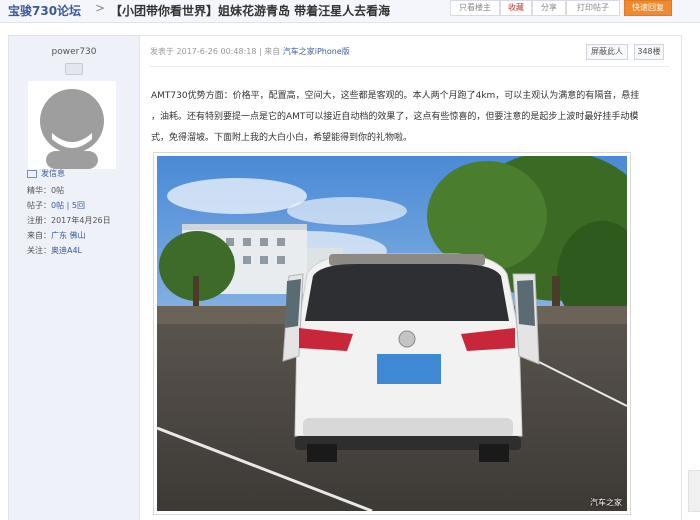 This screenshot has width=700, height=520. What do you see at coordinates (39, 220) in the screenshot?
I see `stat-registered-label: 注册：` at bounding box center [39, 220].